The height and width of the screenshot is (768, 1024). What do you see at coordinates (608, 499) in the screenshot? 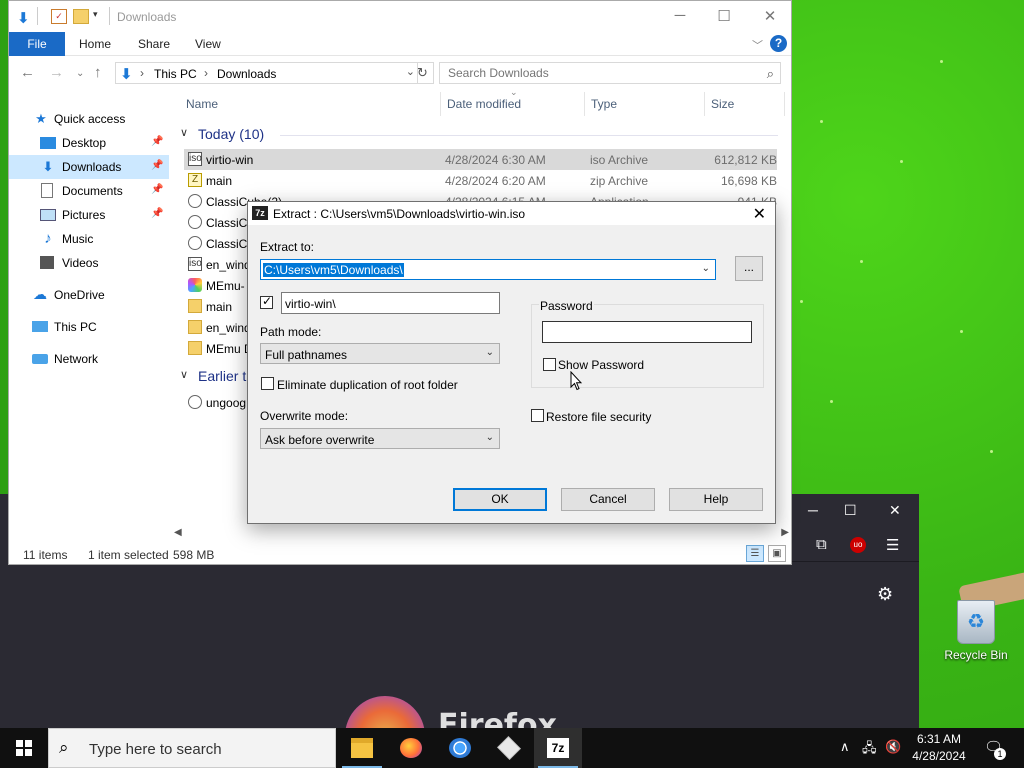
I see `cancel-button: Cancel` at bounding box center [608, 499].